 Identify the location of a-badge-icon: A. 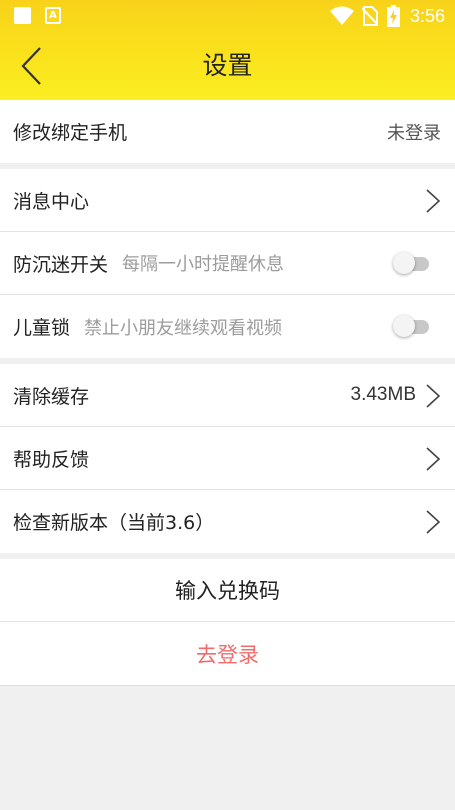
(53, 15).